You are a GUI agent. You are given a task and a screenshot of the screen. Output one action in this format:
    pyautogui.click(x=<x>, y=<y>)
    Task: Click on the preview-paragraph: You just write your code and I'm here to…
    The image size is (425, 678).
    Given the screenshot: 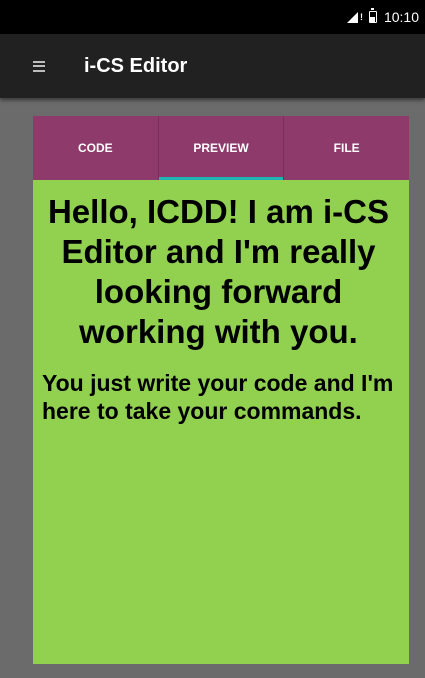 What is the action you would take?
    pyautogui.click(x=218, y=397)
    